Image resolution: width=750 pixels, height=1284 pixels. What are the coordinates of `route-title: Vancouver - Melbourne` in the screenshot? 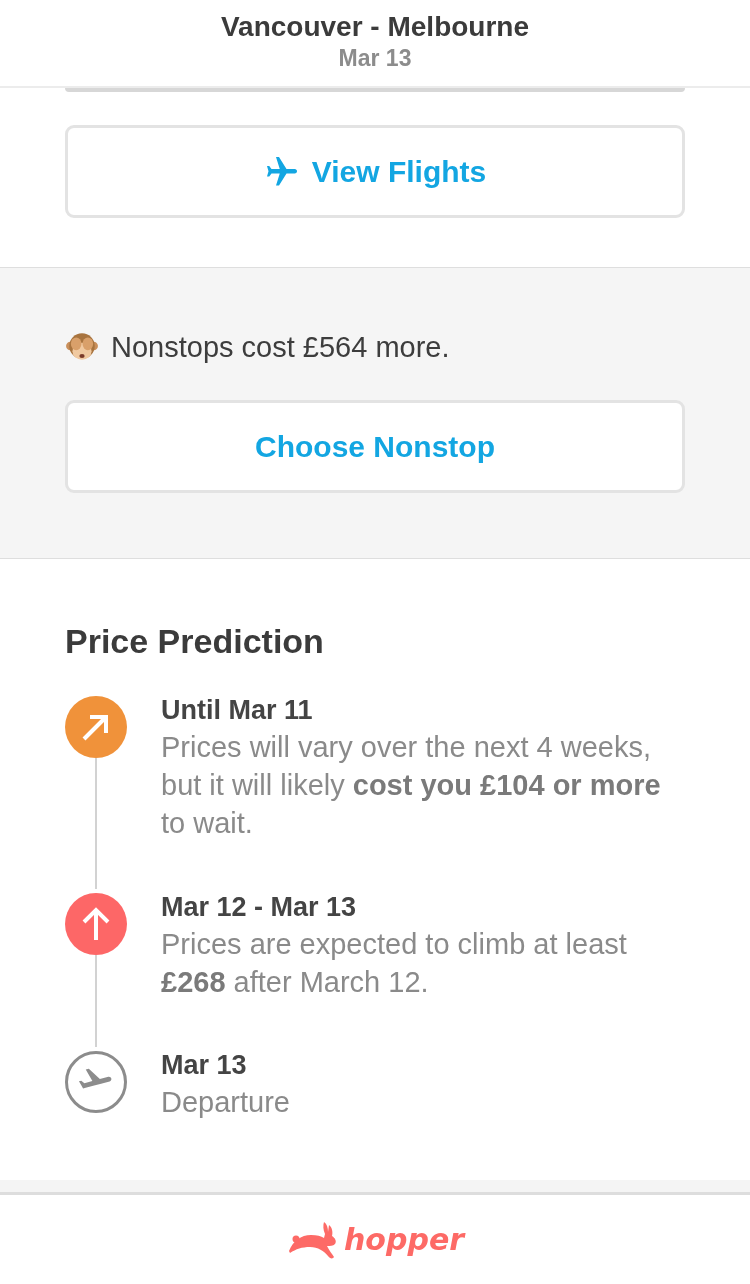 It's located at (375, 27).